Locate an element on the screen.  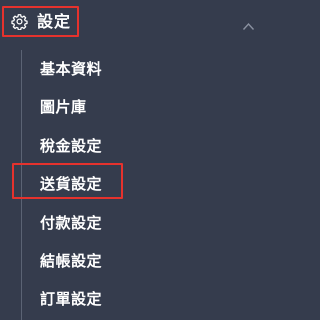
settings-header-highlight-box is located at coordinates (40, 21).